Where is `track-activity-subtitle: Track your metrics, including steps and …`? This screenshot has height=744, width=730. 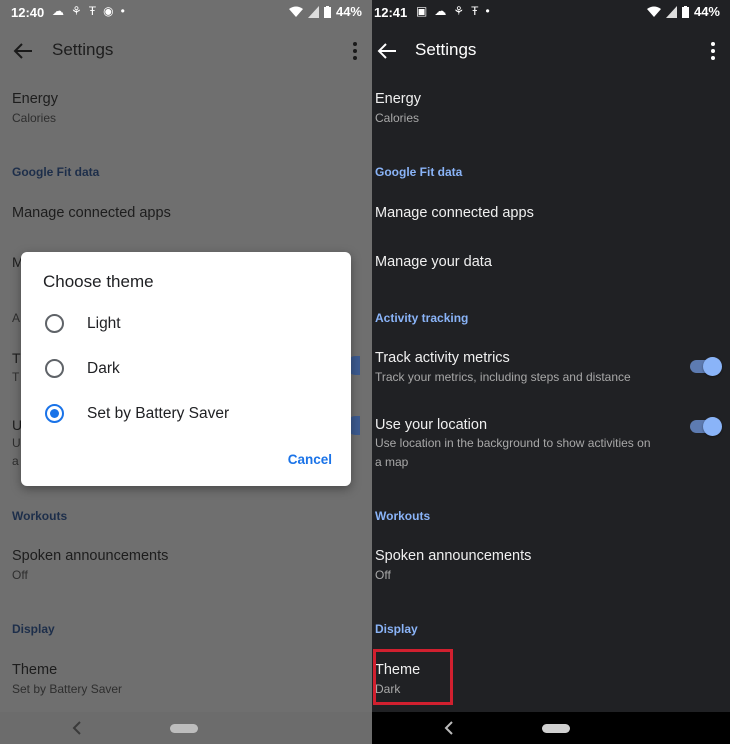
track-activity-subtitle: Track your metrics, including steps and … is located at coordinates (503, 377).